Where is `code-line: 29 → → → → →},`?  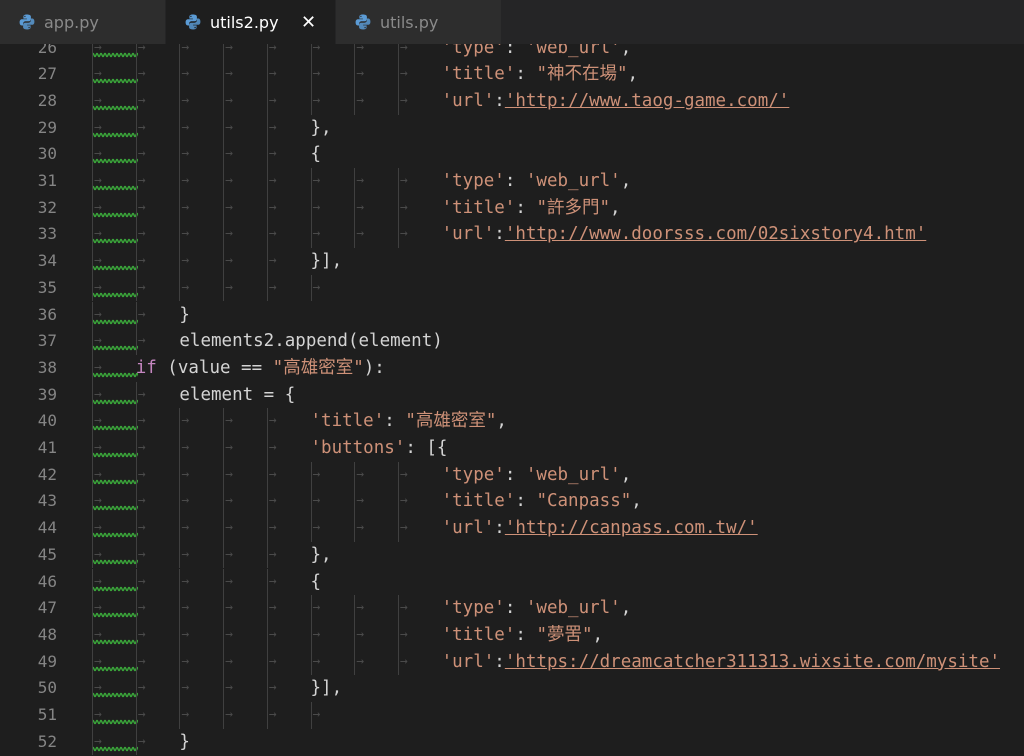 code-line: 29 → → → → →}, is located at coordinates (512, 128).